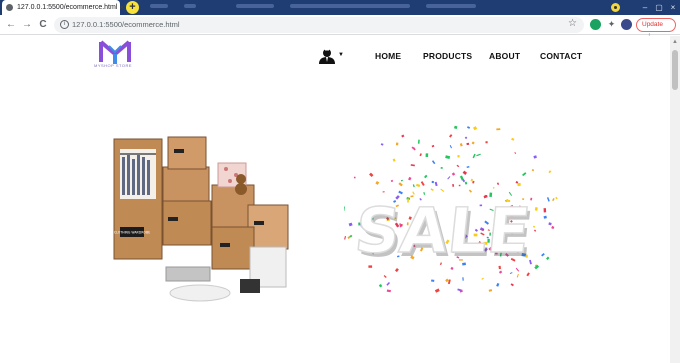  I want to click on brand-text: MYSHOP STORE, so click(113, 65).